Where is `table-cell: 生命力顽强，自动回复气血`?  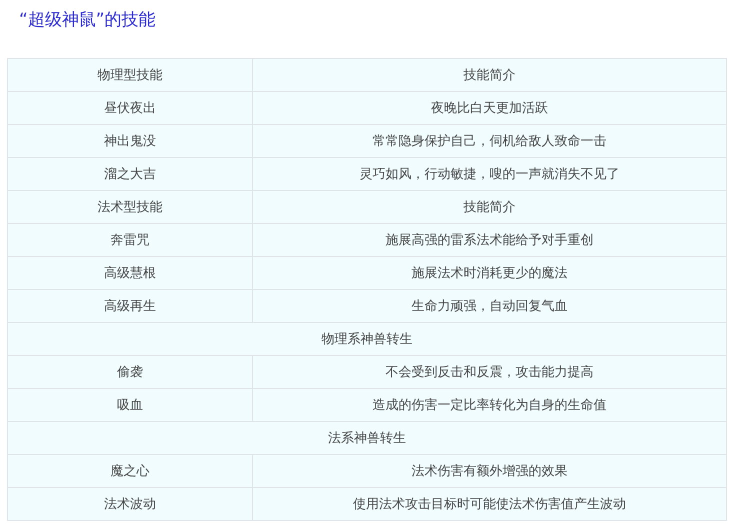 table-cell: 生命力顽强，自动回复气血 is located at coordinates (489, 306).